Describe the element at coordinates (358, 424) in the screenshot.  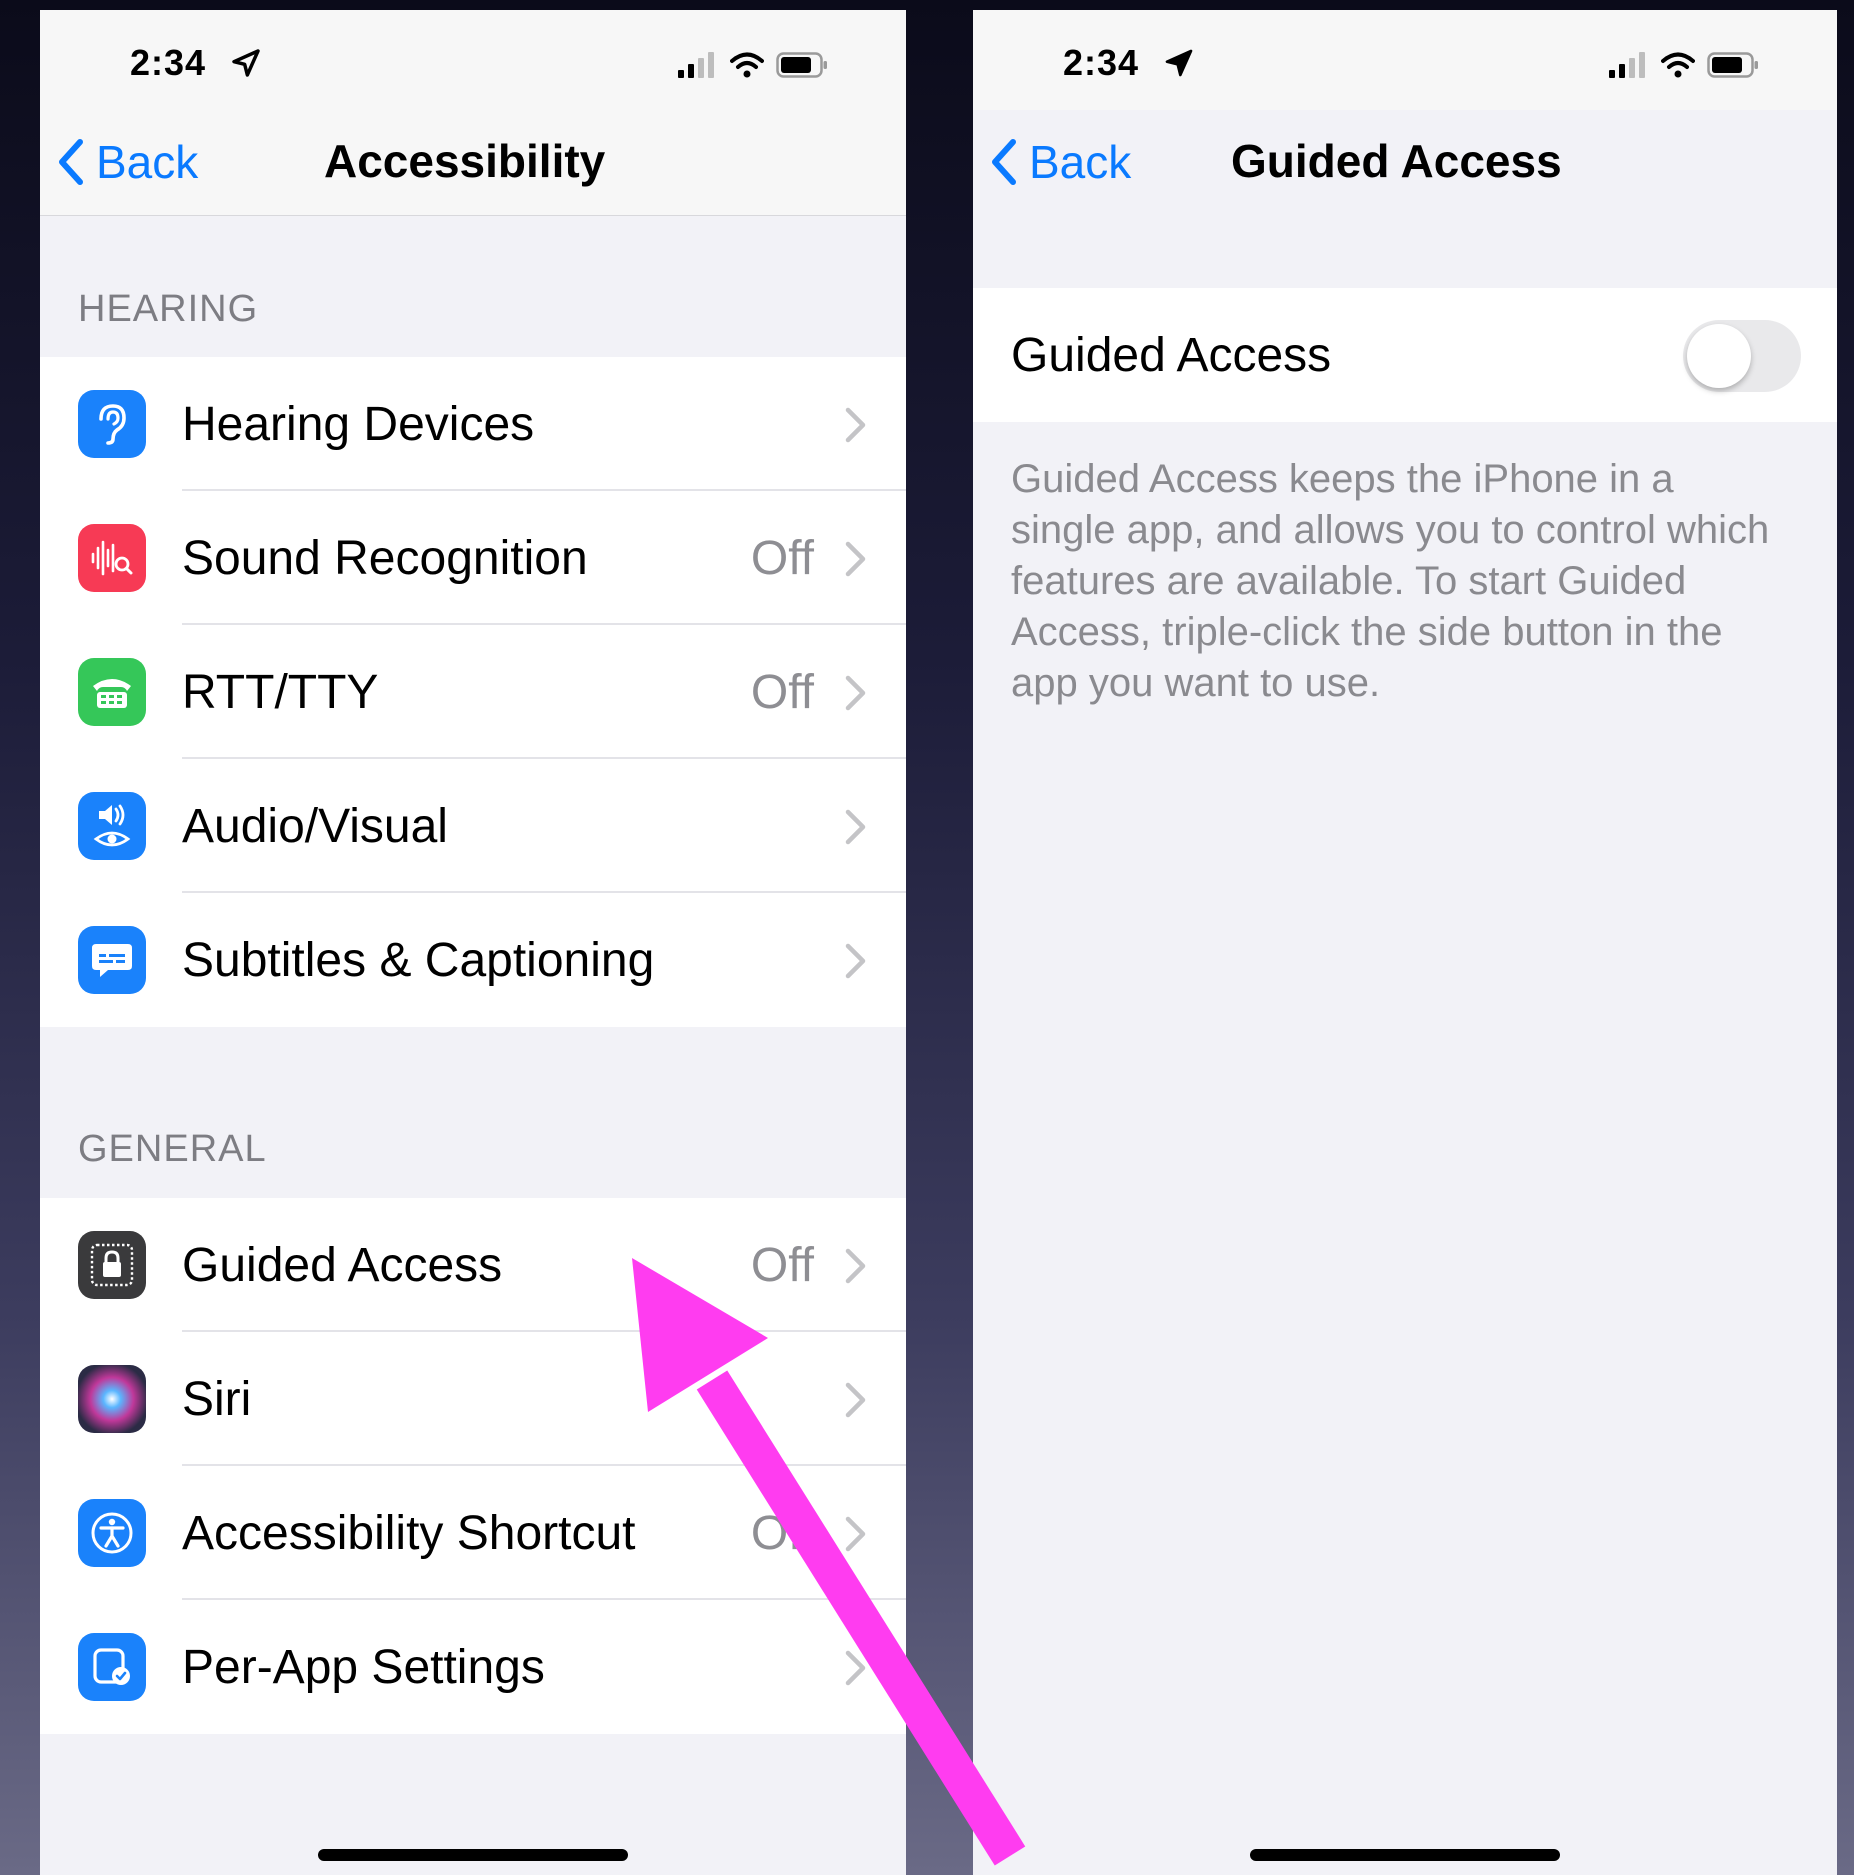
I see `row-label: Hearing Devices` at that location.